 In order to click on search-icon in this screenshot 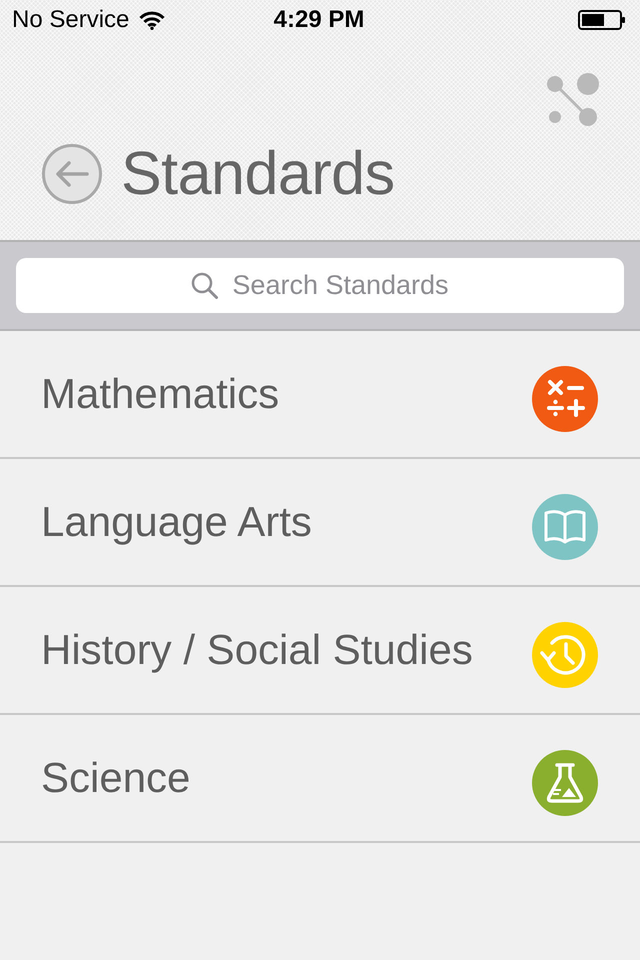, I will do `click(204, 285)`.